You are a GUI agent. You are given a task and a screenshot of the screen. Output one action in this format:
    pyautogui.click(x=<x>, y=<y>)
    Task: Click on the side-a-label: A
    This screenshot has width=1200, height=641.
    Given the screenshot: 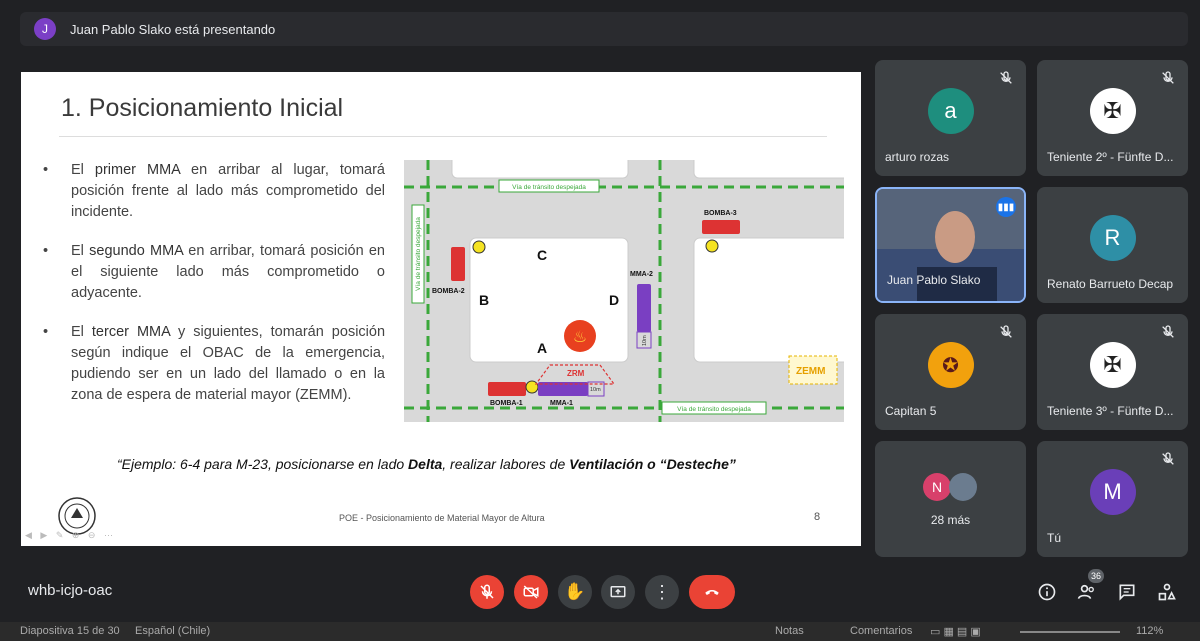 What is the action you would take?
    pyautogui.click(x=542, y=348)
    